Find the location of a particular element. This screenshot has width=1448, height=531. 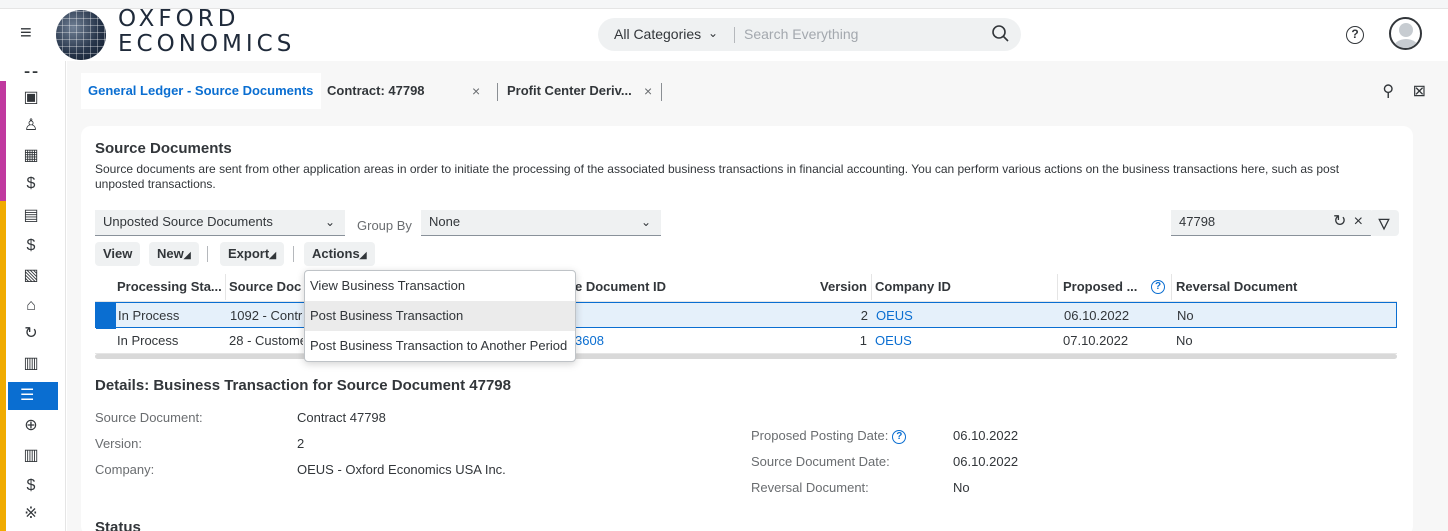

menu-item-post-business-transaction: Post Business Transaction is located at coordinates (440, 316).